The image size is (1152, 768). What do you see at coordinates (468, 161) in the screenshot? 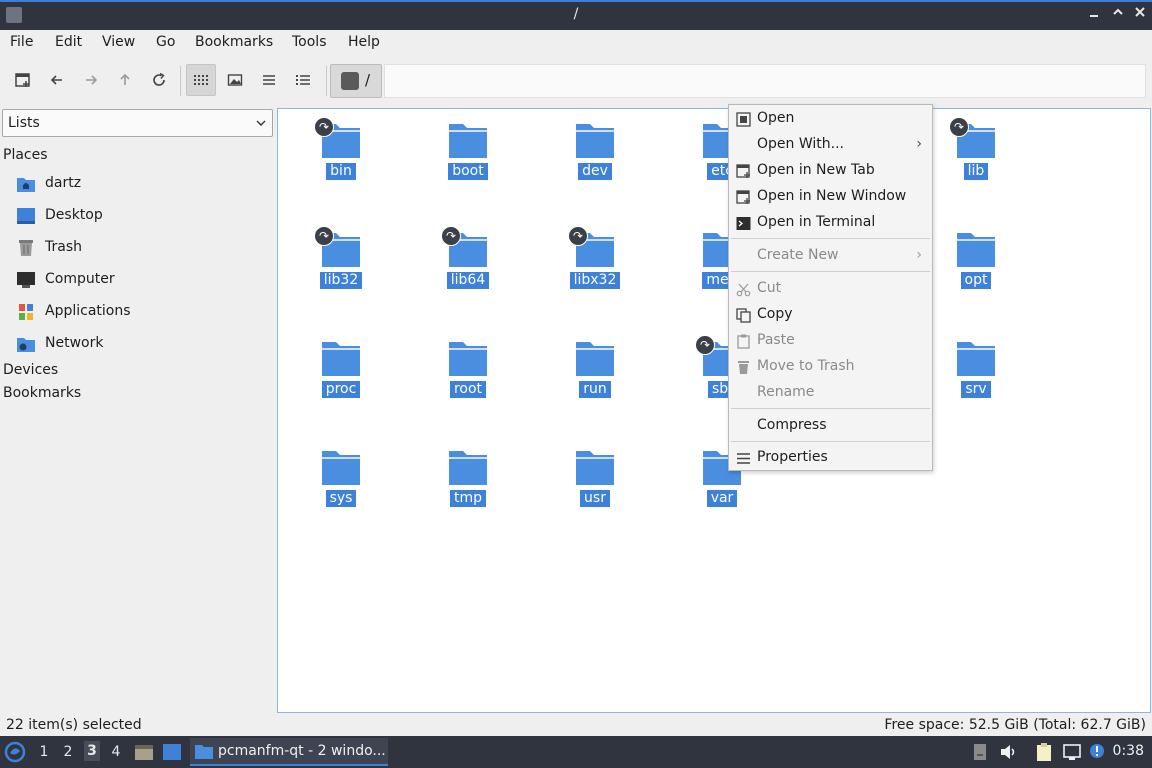
I see `file-item-boot: boot` at bounding box center [468, 161].